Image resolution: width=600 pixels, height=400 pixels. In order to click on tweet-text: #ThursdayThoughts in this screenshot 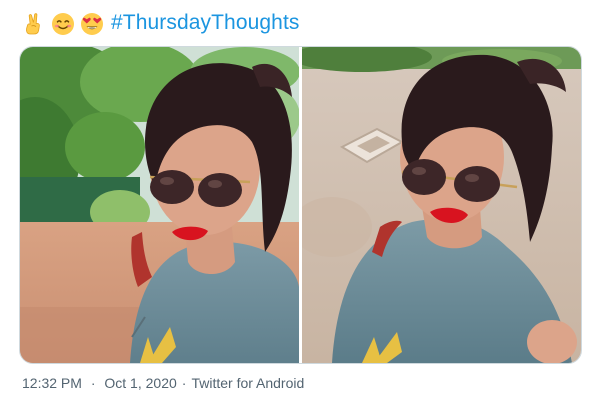, I will do `click(160, 23)`.